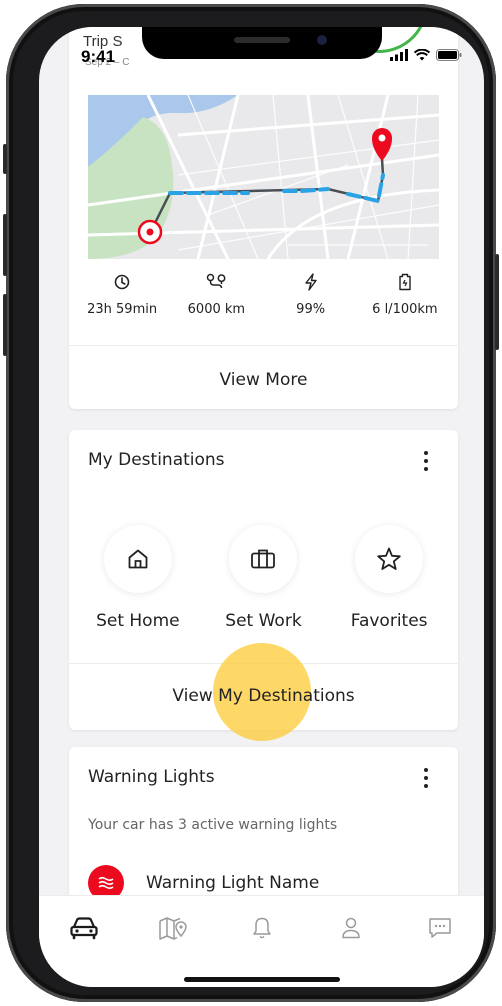  Describe the element at coordinates (216, 294) in the screenshot. I see `stat-distance: 6000 km` at that location.